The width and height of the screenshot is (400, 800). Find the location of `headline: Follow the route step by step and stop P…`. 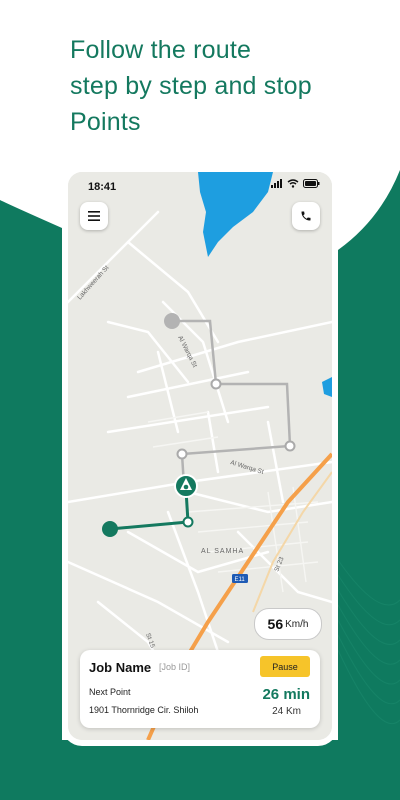

headline: Follow the route step by step and stop P… is located at coordinates (230, 86).